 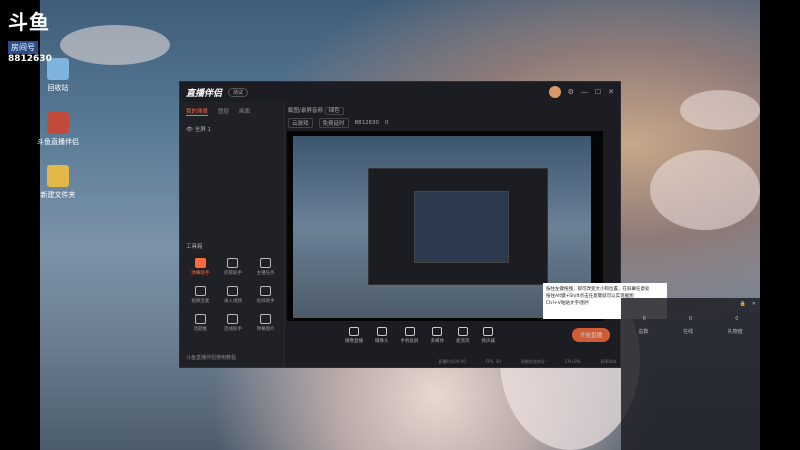 What do you see at coordinates (305, 111) in the screenshot?
I see `stream-title: 截图/录屏音频` at bounding box center [305, 111].